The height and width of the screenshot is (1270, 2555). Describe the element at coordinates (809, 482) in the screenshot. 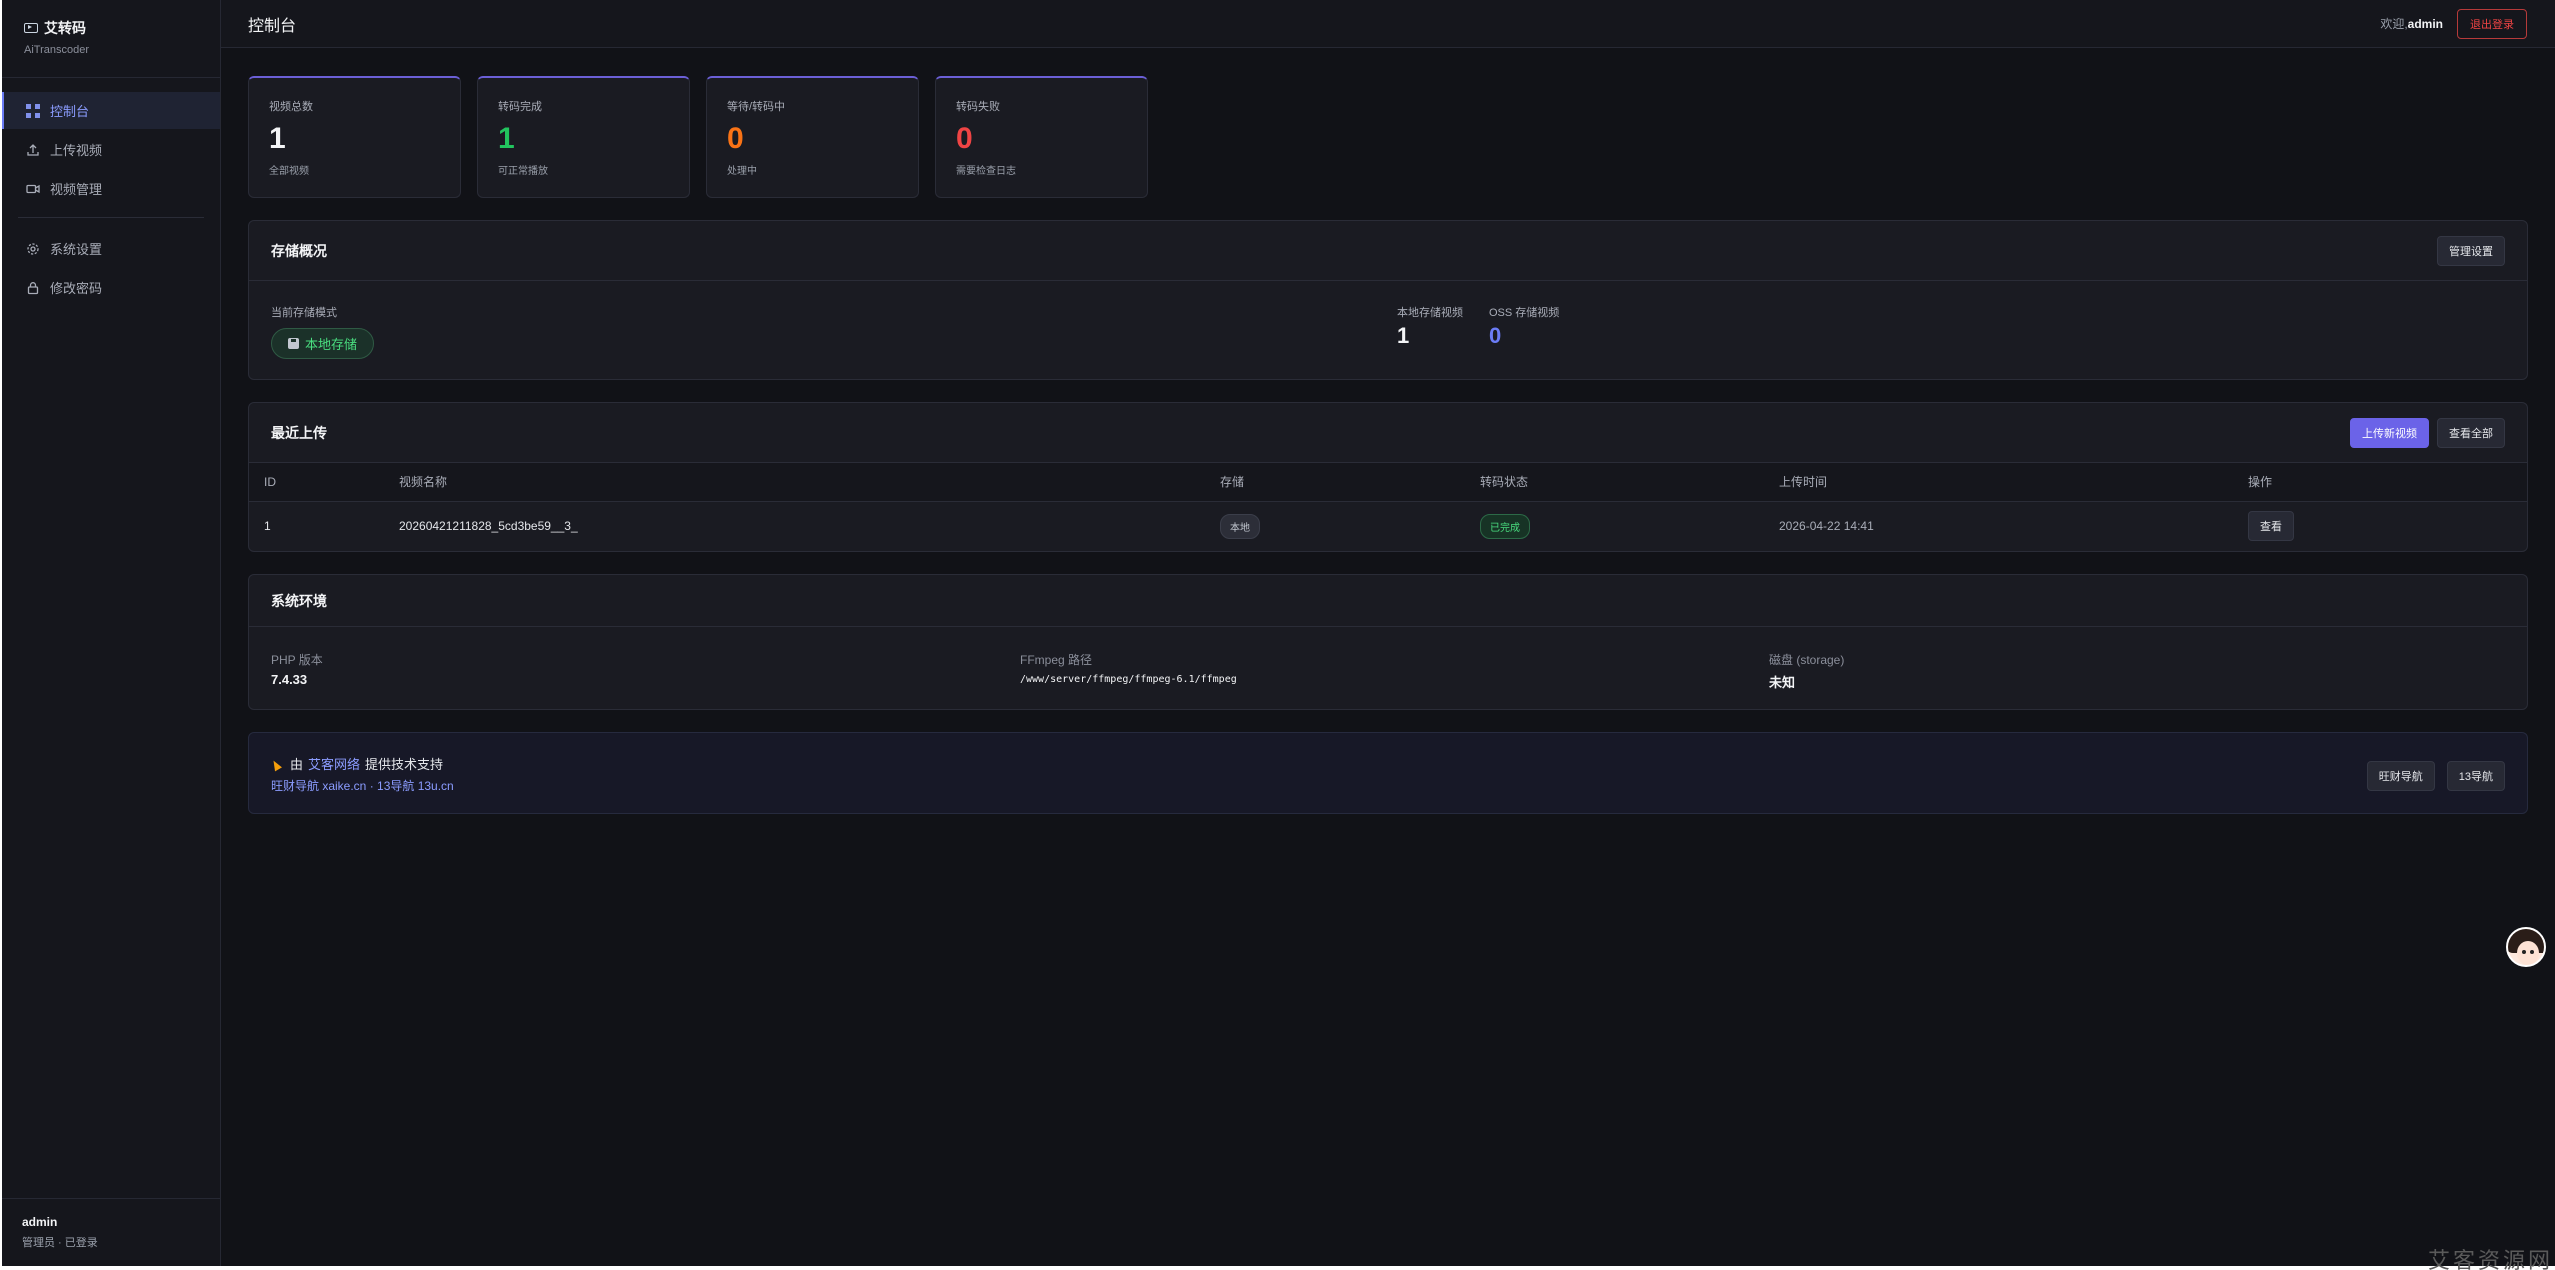

I see `column-header: 视频名称` at that location.